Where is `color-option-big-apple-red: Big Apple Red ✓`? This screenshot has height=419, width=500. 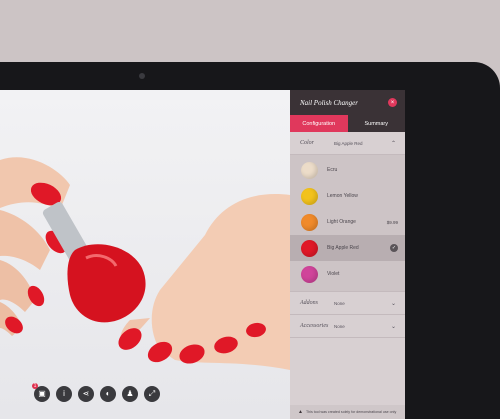
color-option-big-apple-red: Big Apple Red ✓ is located at coordinates (347, 248).